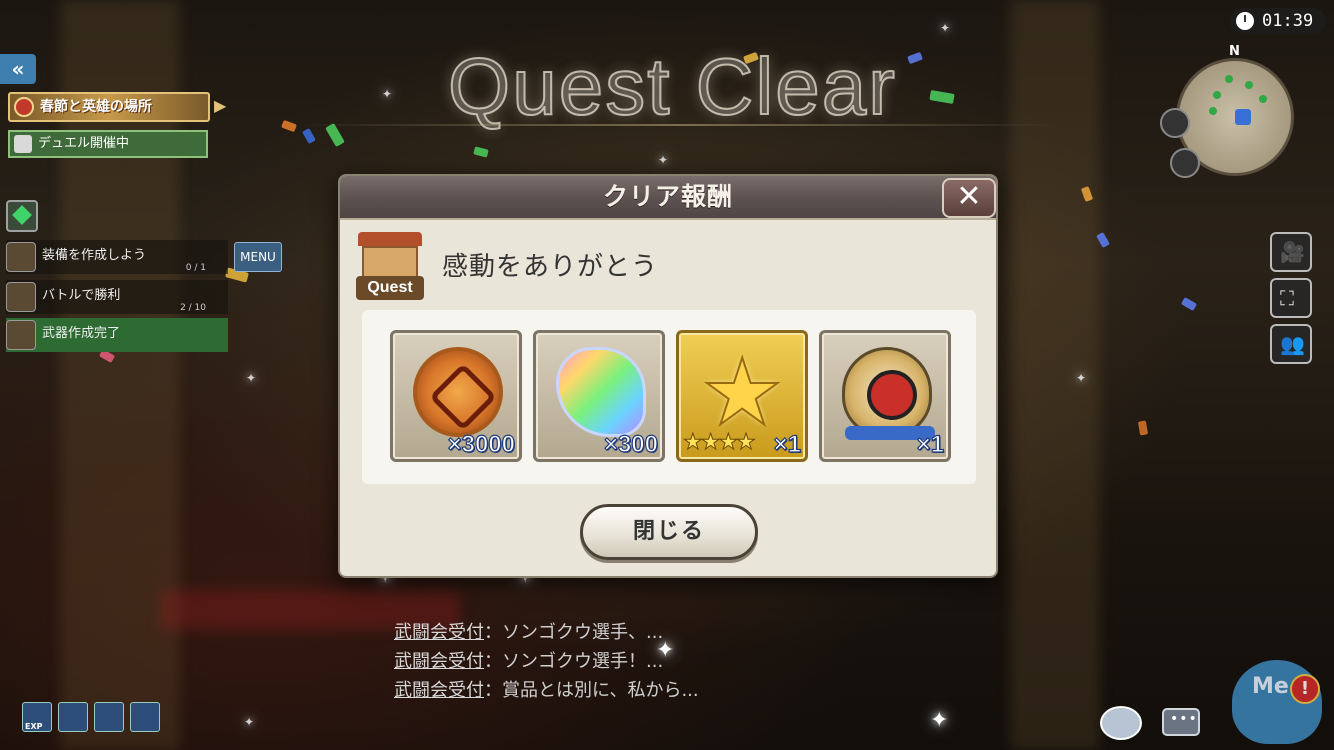 The height and width of the screenshot is (750, 1334). I want to click on camera-button: 🎥, so click(1291, 252).